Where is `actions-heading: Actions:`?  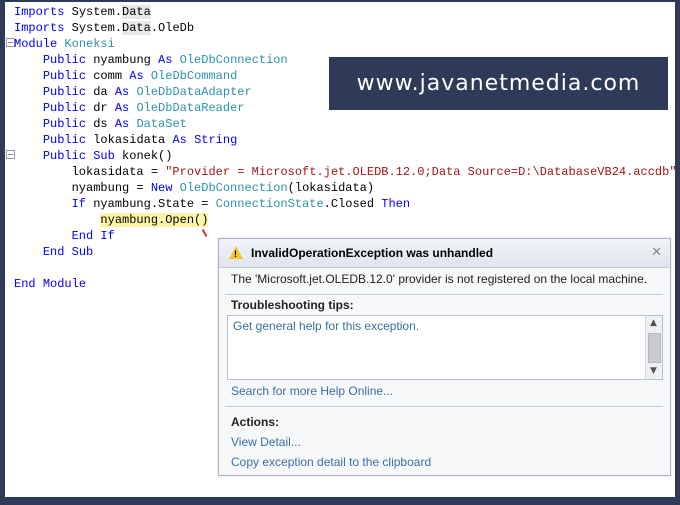 actions-heading: Actions: is located at coordinates (255, 422).